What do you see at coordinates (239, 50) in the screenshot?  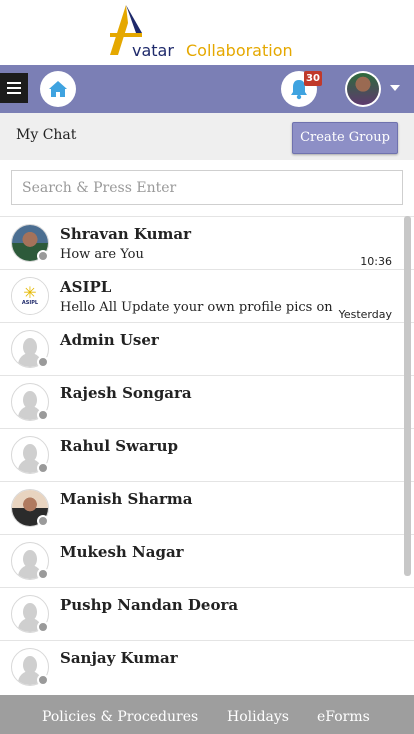 I see `logo-text-collaboration: Collaboration` at bounding box center [239, 50].